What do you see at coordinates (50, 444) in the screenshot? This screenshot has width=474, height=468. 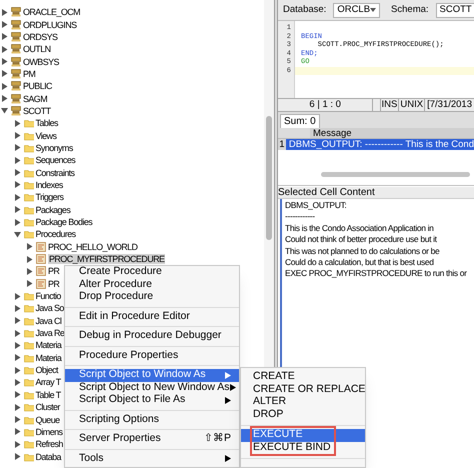 I see `tree-item: Refresh` at bounding box center [50, 444].